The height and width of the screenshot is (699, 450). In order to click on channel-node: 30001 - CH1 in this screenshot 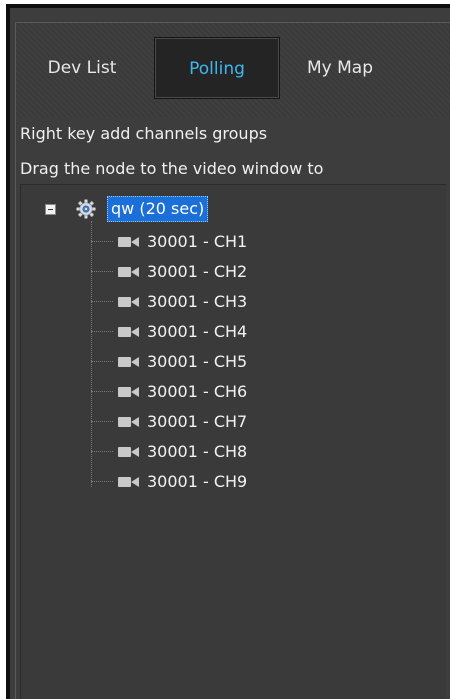, I will do `click(241, 242)`.